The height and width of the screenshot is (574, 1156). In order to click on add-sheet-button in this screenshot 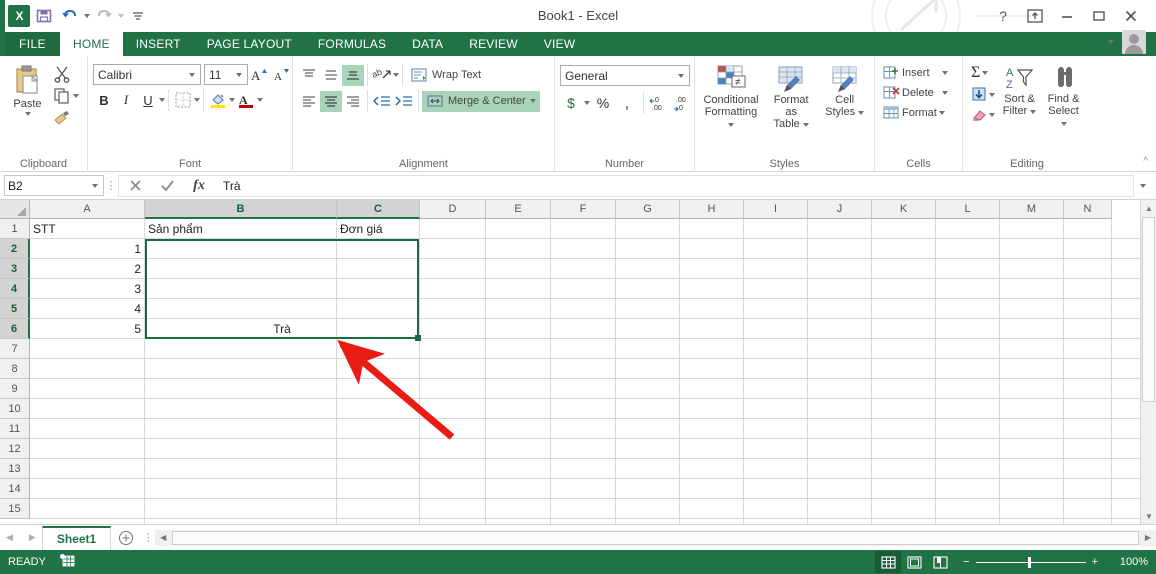, I will do `click(126, 538)`.